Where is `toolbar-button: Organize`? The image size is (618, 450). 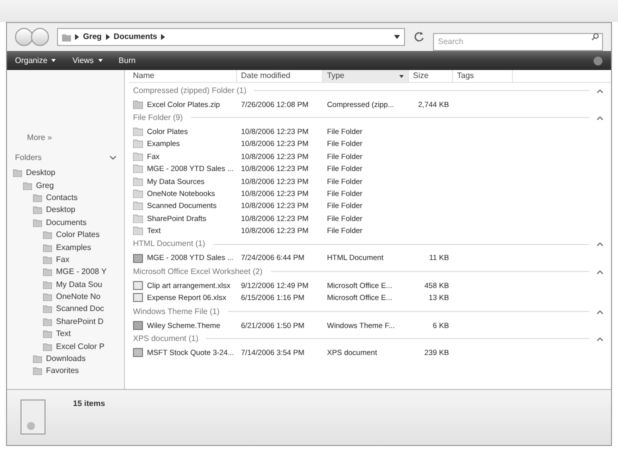
toolbar-button: Organize is located at coordinates (35, 60).